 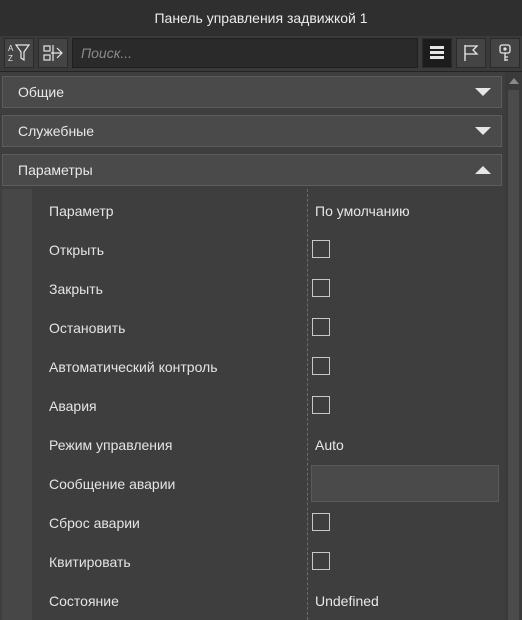 What do you see at coordinates (245, 53) in the screenshot?
I see `search-input` at bounding box center [245, 53].